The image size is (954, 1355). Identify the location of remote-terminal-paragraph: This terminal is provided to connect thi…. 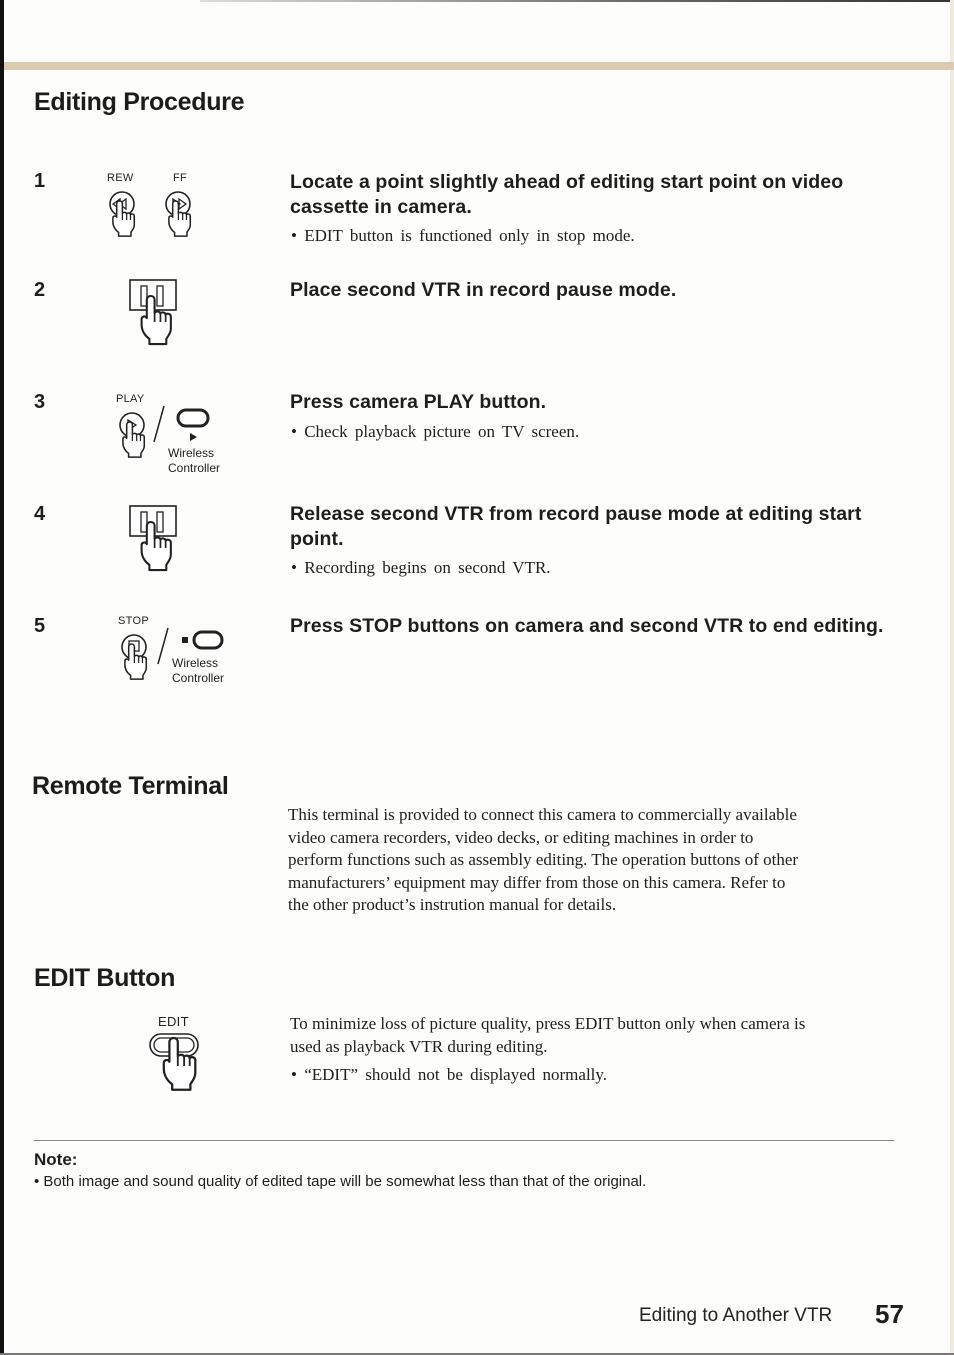
(543, 860).